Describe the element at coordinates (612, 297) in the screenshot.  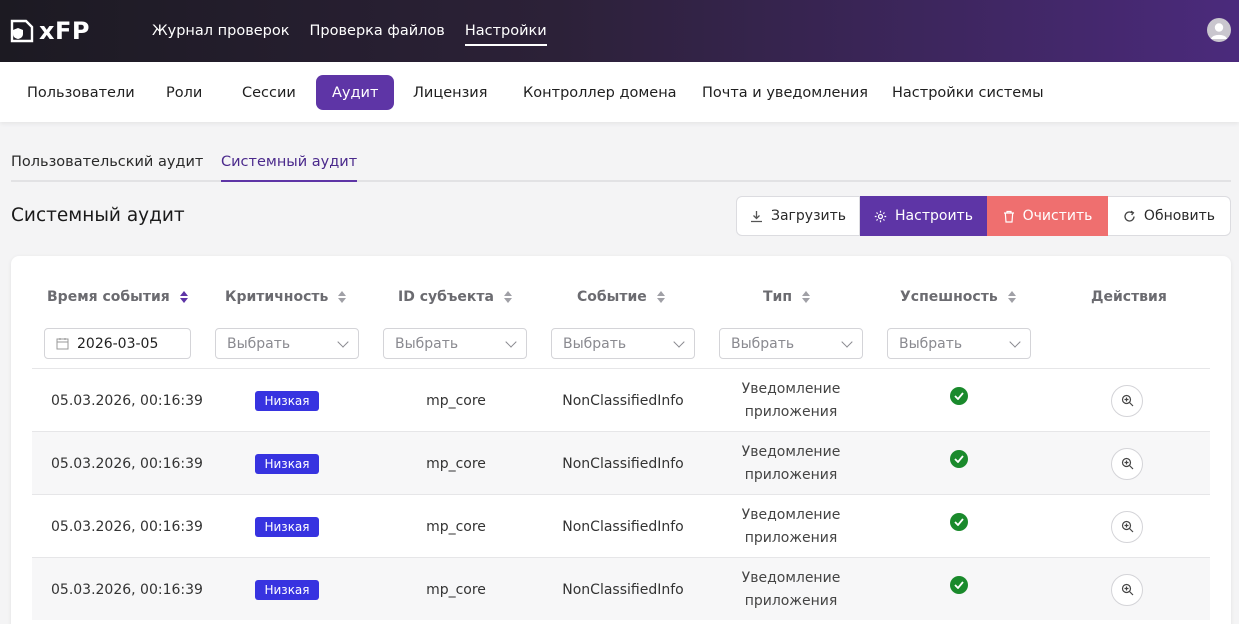
I see `col-label-event: Событие` at that location.